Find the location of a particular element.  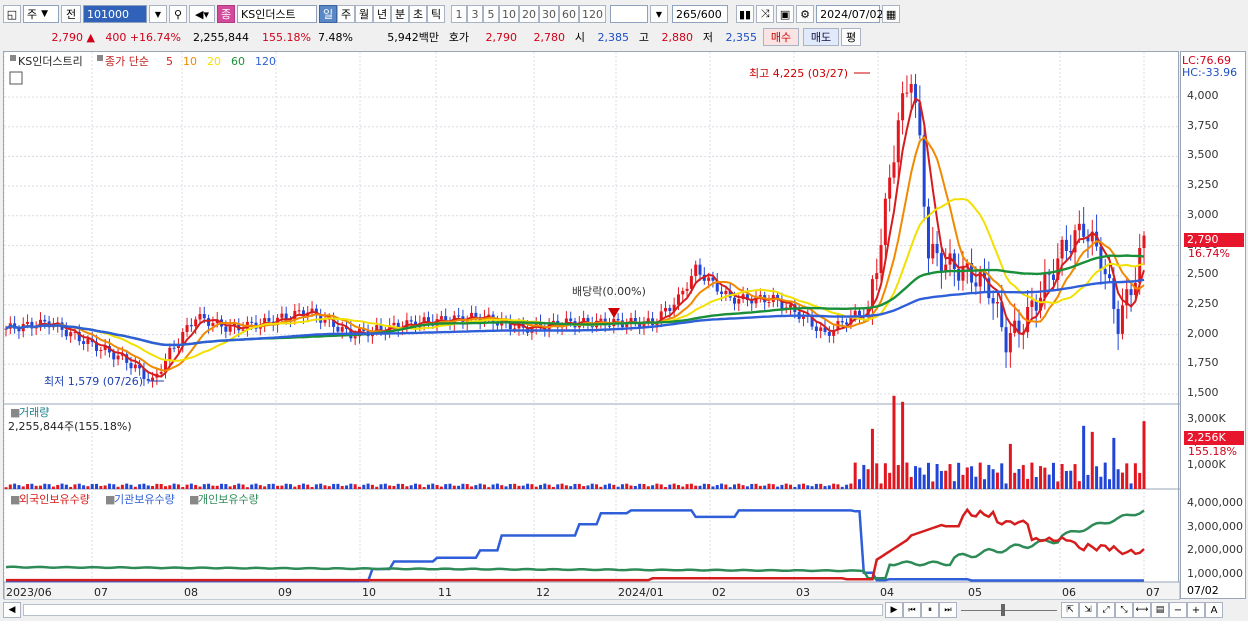

candle-icon: ▮▮ is located at coordinates (745, 14).